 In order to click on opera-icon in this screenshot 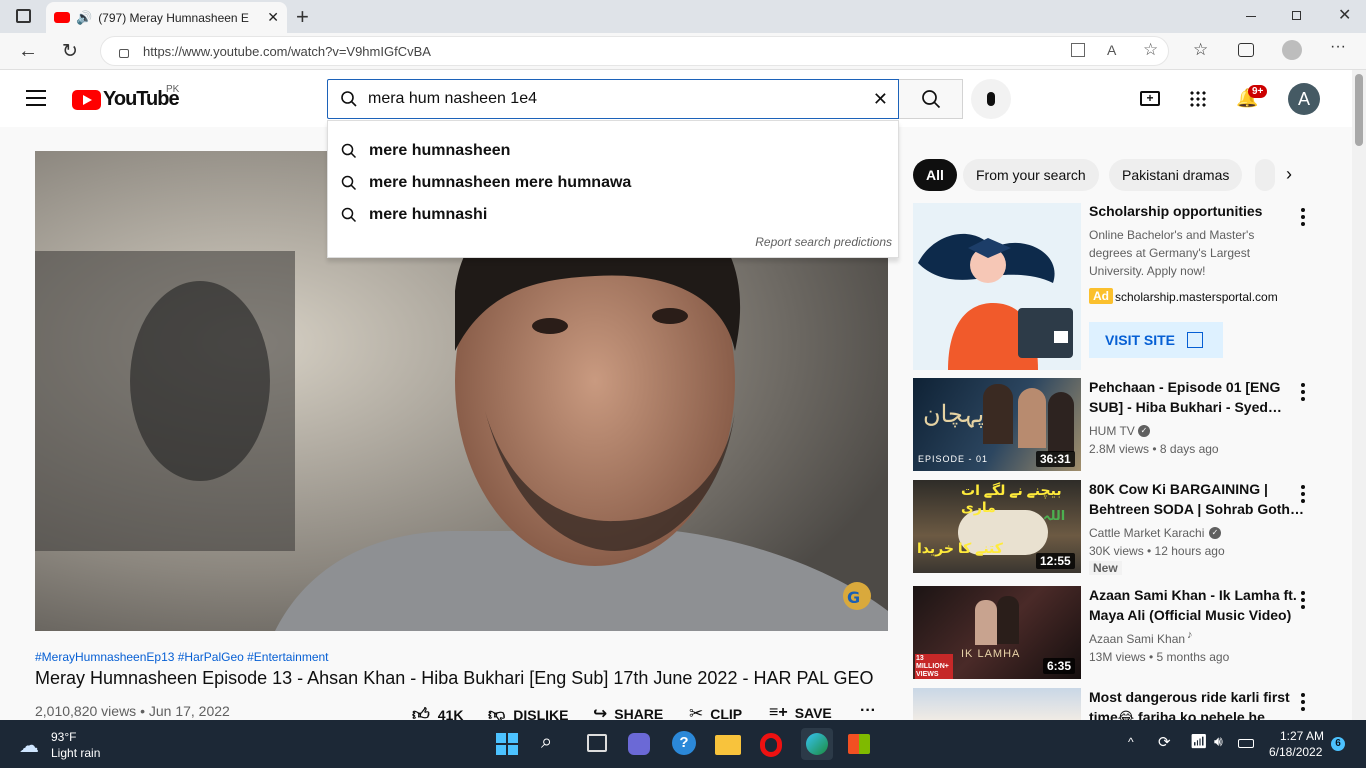, I will do `click(771, 745)`.